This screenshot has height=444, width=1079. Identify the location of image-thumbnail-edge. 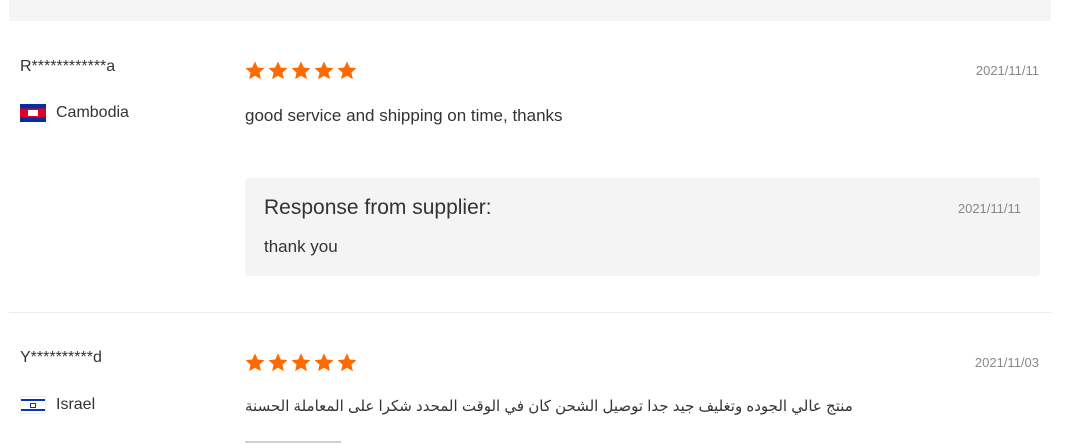
(293, 442).